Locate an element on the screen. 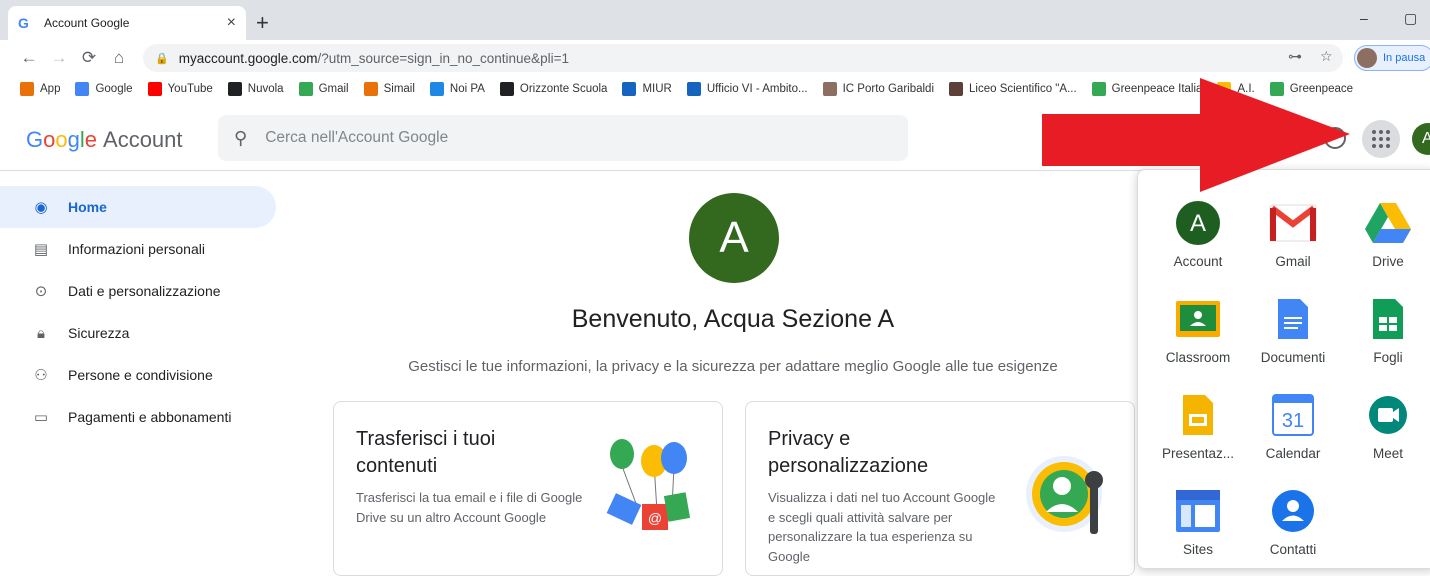 The width and height of the screenshot is (1430, 576). gmail-icon is located at coordinates (1293, 223).